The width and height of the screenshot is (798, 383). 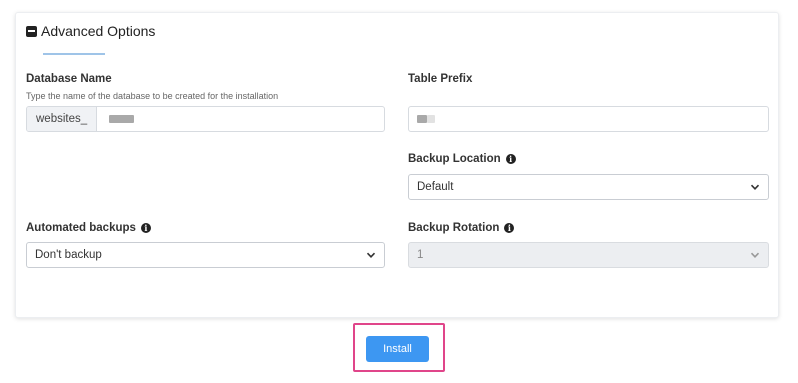 I want to click on database-name-input, so click(x=240, y=119).